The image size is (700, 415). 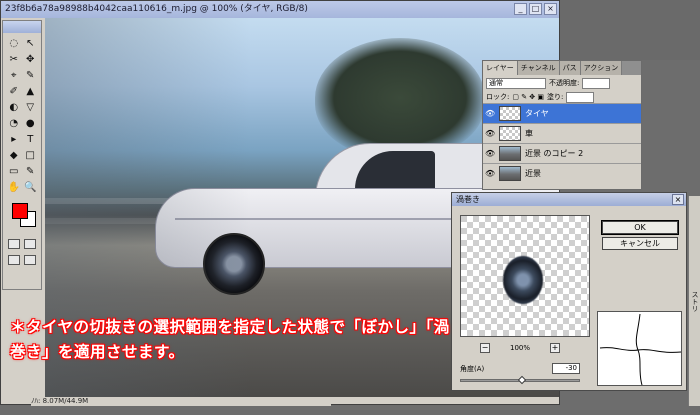 I want to click on toolbox: ◌ ↖ ✂ ✥ ⌖ ✎ ✐ ▲ ◐ ▽ ◔ ● ▸ T ◆ □ ▭ ✎ ✋ 🔍, so click(x=22, y=155).